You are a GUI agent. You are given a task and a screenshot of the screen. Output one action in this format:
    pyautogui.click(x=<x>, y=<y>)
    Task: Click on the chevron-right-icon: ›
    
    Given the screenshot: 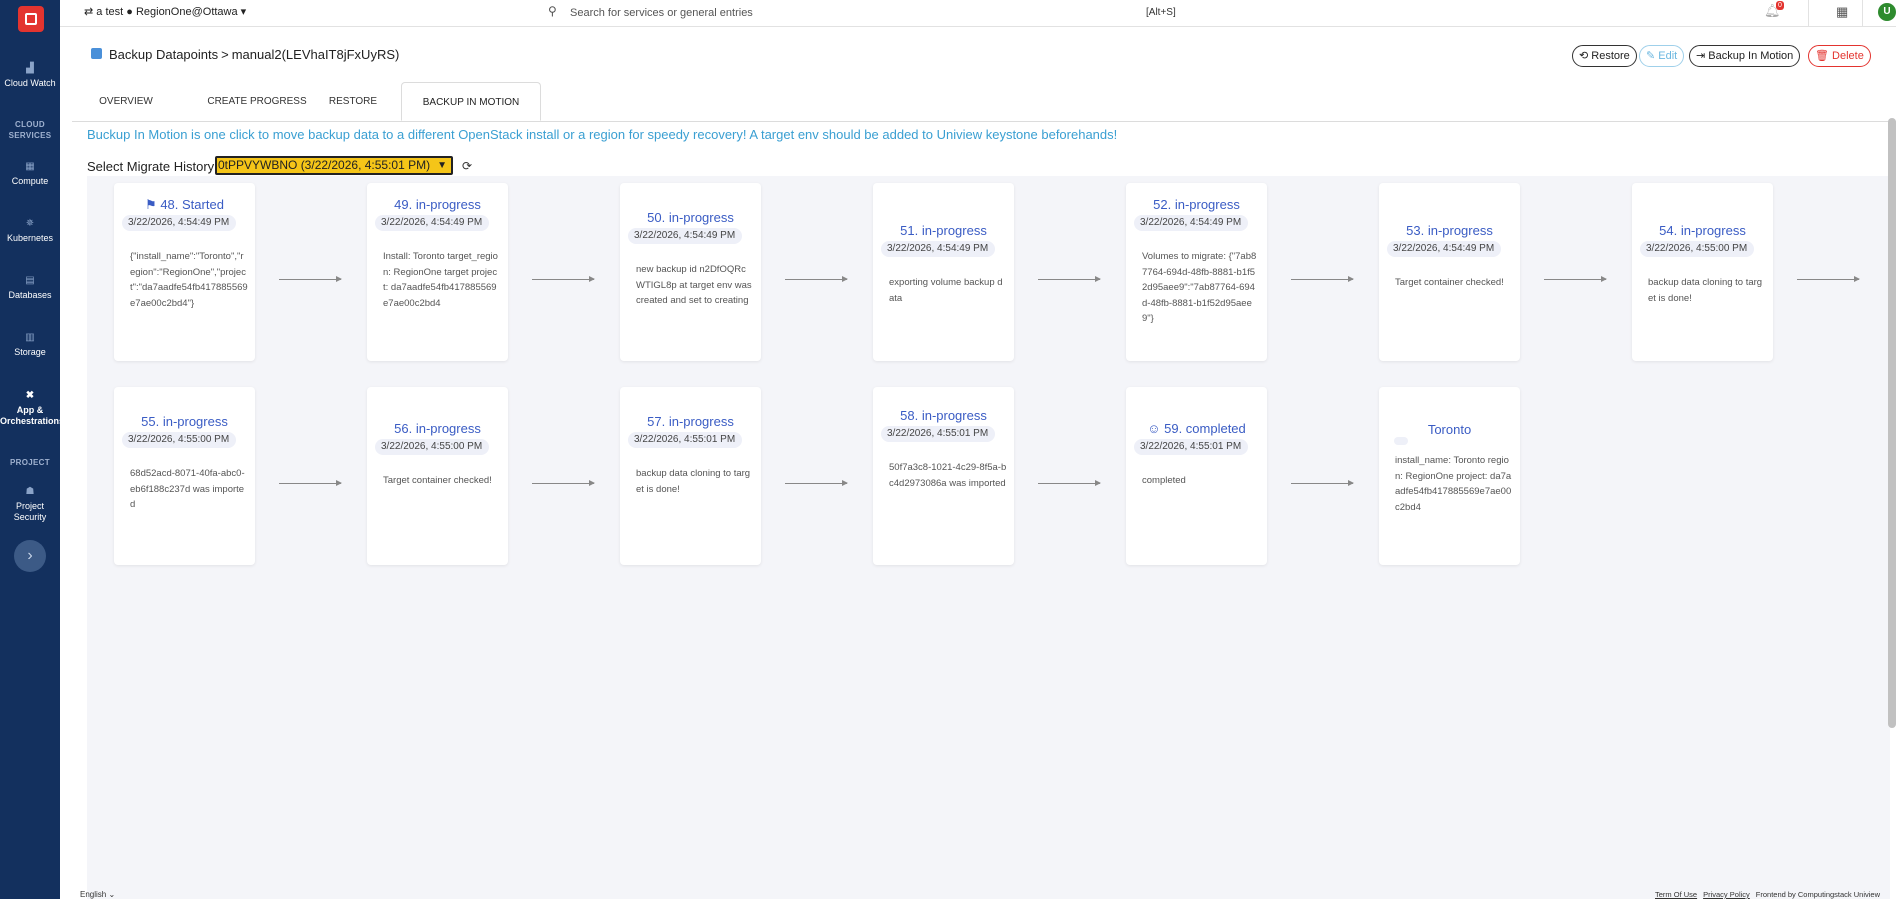 What is the action you would take?
    pyautogui.click(x=30, y=555)
    